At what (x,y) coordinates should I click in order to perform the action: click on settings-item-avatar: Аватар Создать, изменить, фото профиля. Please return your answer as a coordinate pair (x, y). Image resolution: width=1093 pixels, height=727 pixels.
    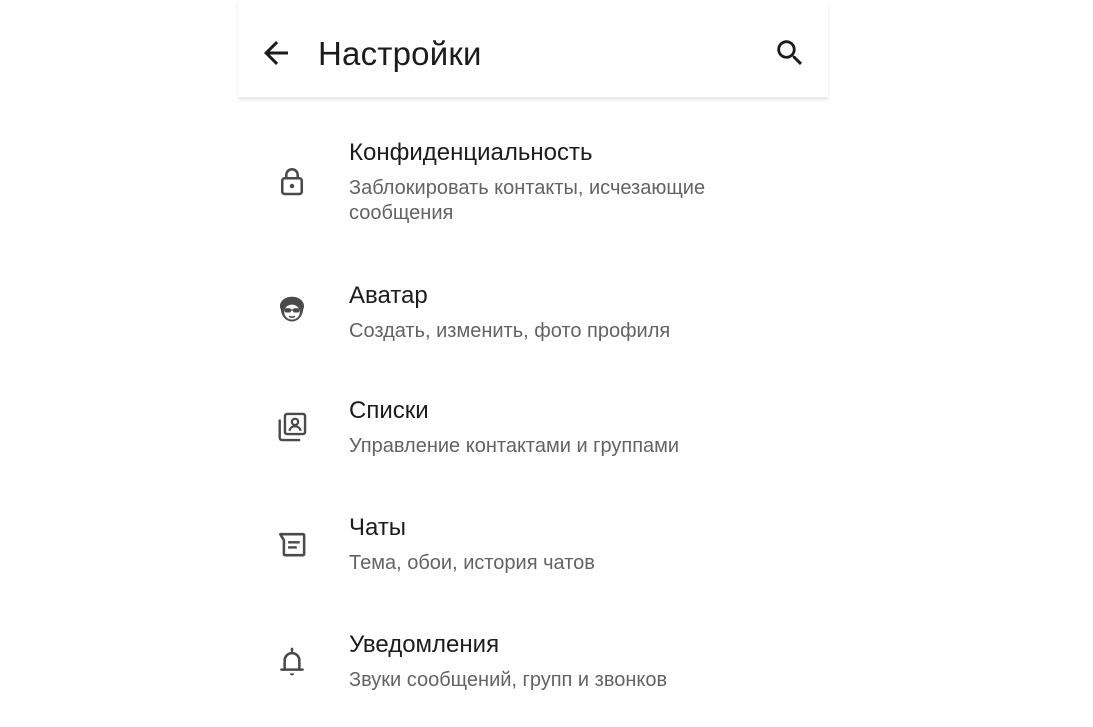
    Looking at the image, I should click on (533, 314).